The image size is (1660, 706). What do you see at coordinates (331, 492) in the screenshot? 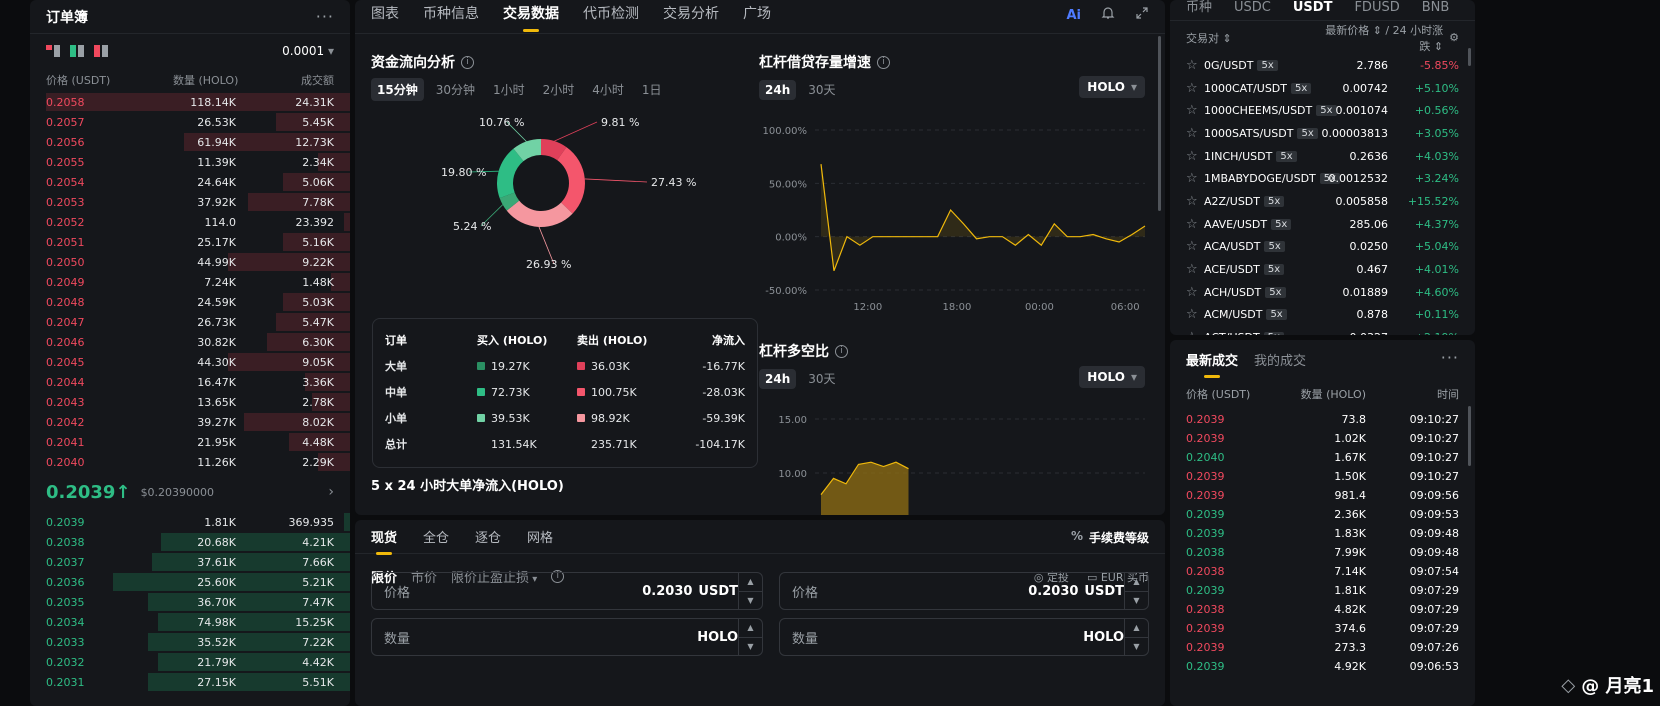
I see `chevron-right-icon: ›` at bounding box center [331, 492].